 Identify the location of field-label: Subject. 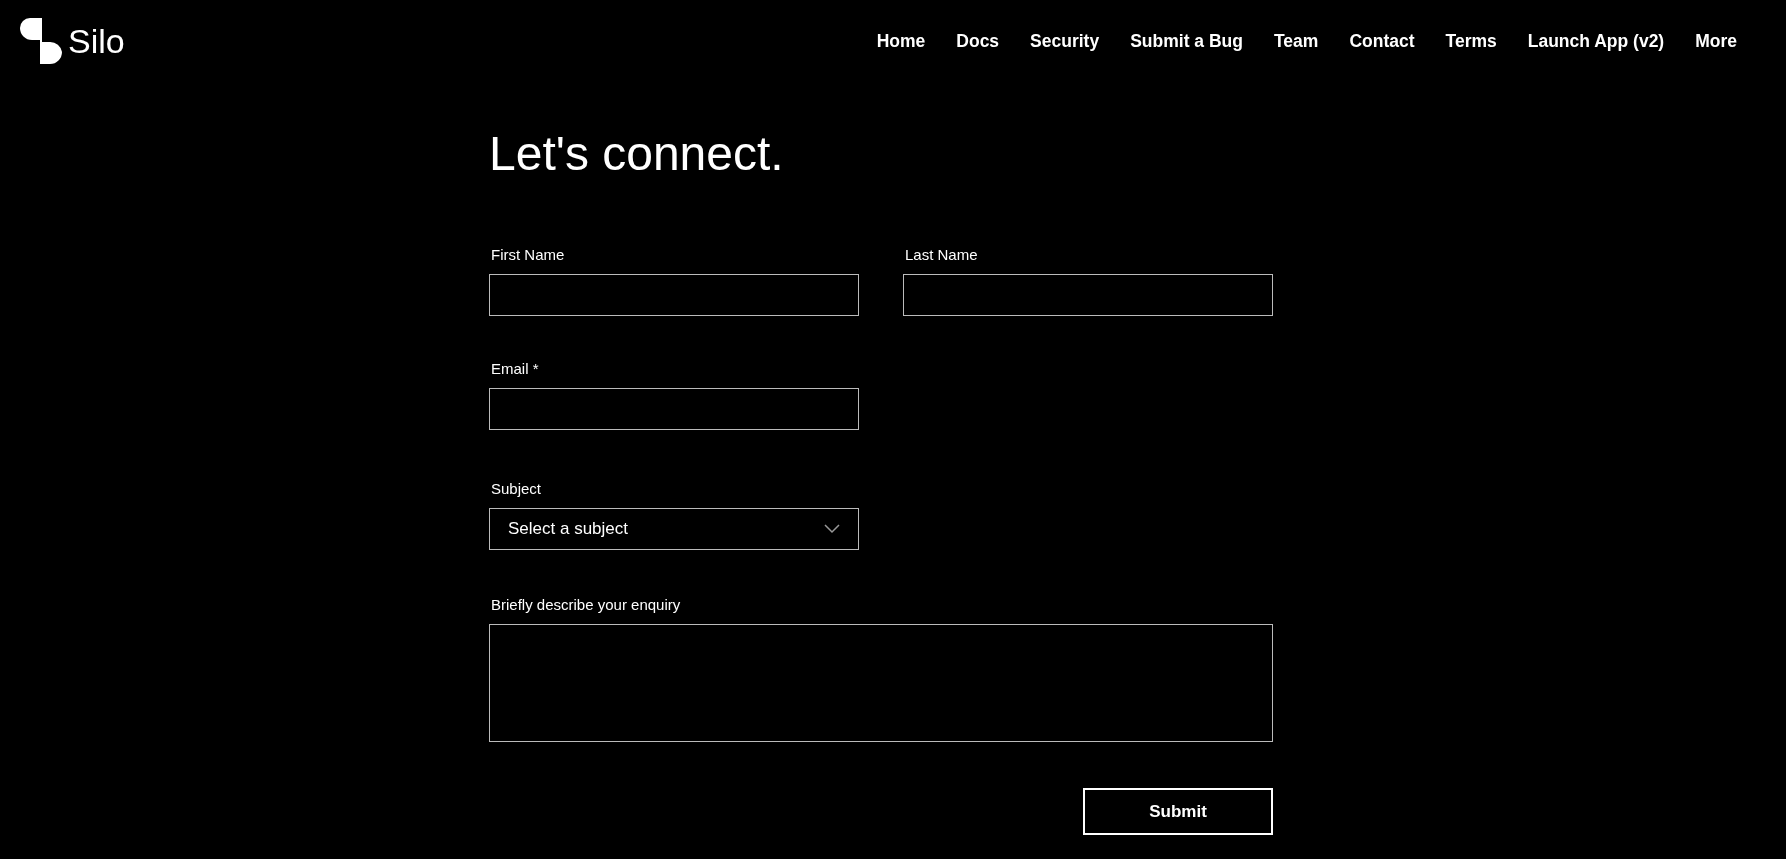
(517, 489).